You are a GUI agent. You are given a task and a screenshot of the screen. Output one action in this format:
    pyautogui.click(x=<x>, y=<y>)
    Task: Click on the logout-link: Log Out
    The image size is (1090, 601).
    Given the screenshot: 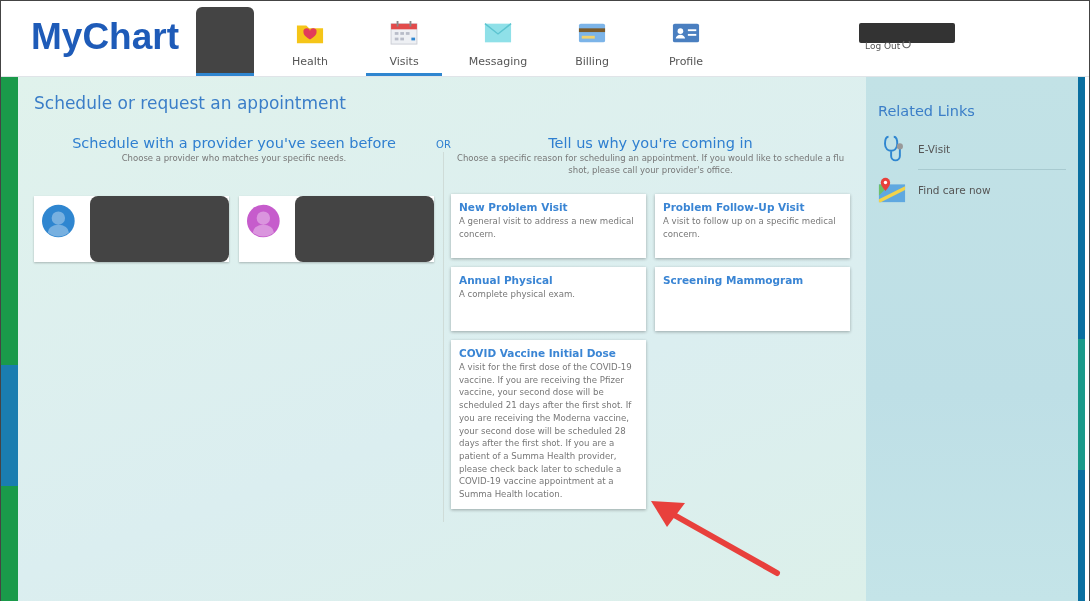 What is the action you would take?
    pyautogui.click(x=886, y=46)
    